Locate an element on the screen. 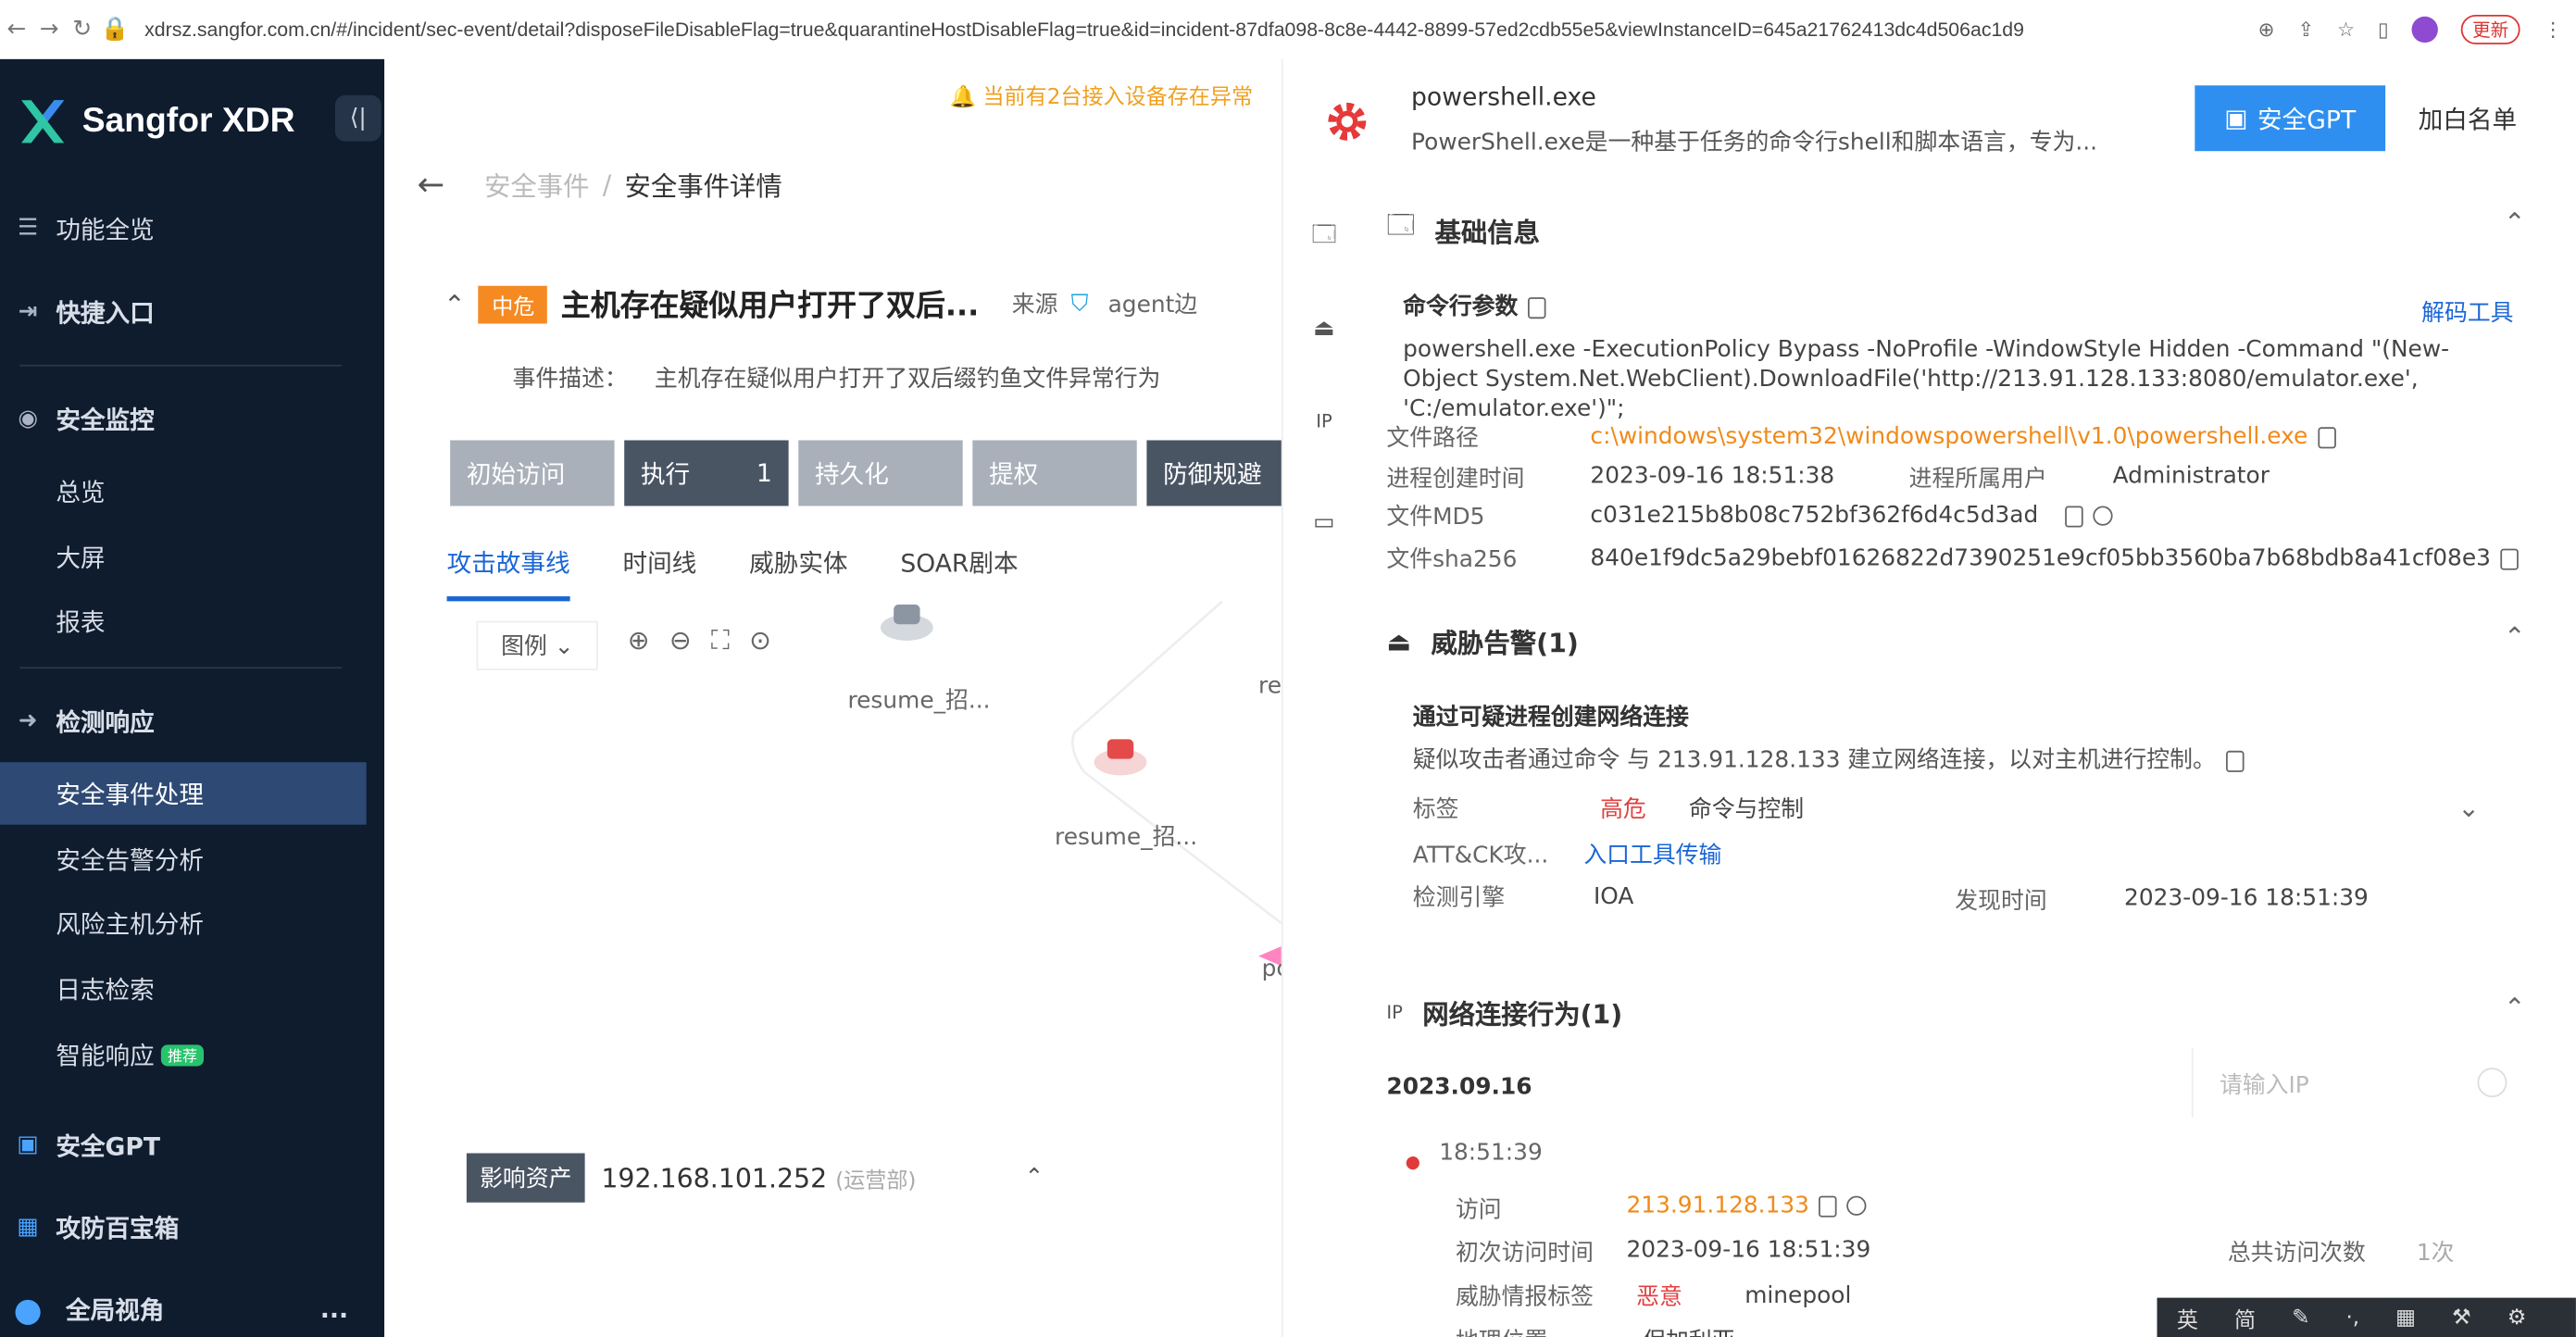 This screenshot has width=2576, height=1337. collapse-circle-icon: ⌃ is located at coordinates (455, 303).